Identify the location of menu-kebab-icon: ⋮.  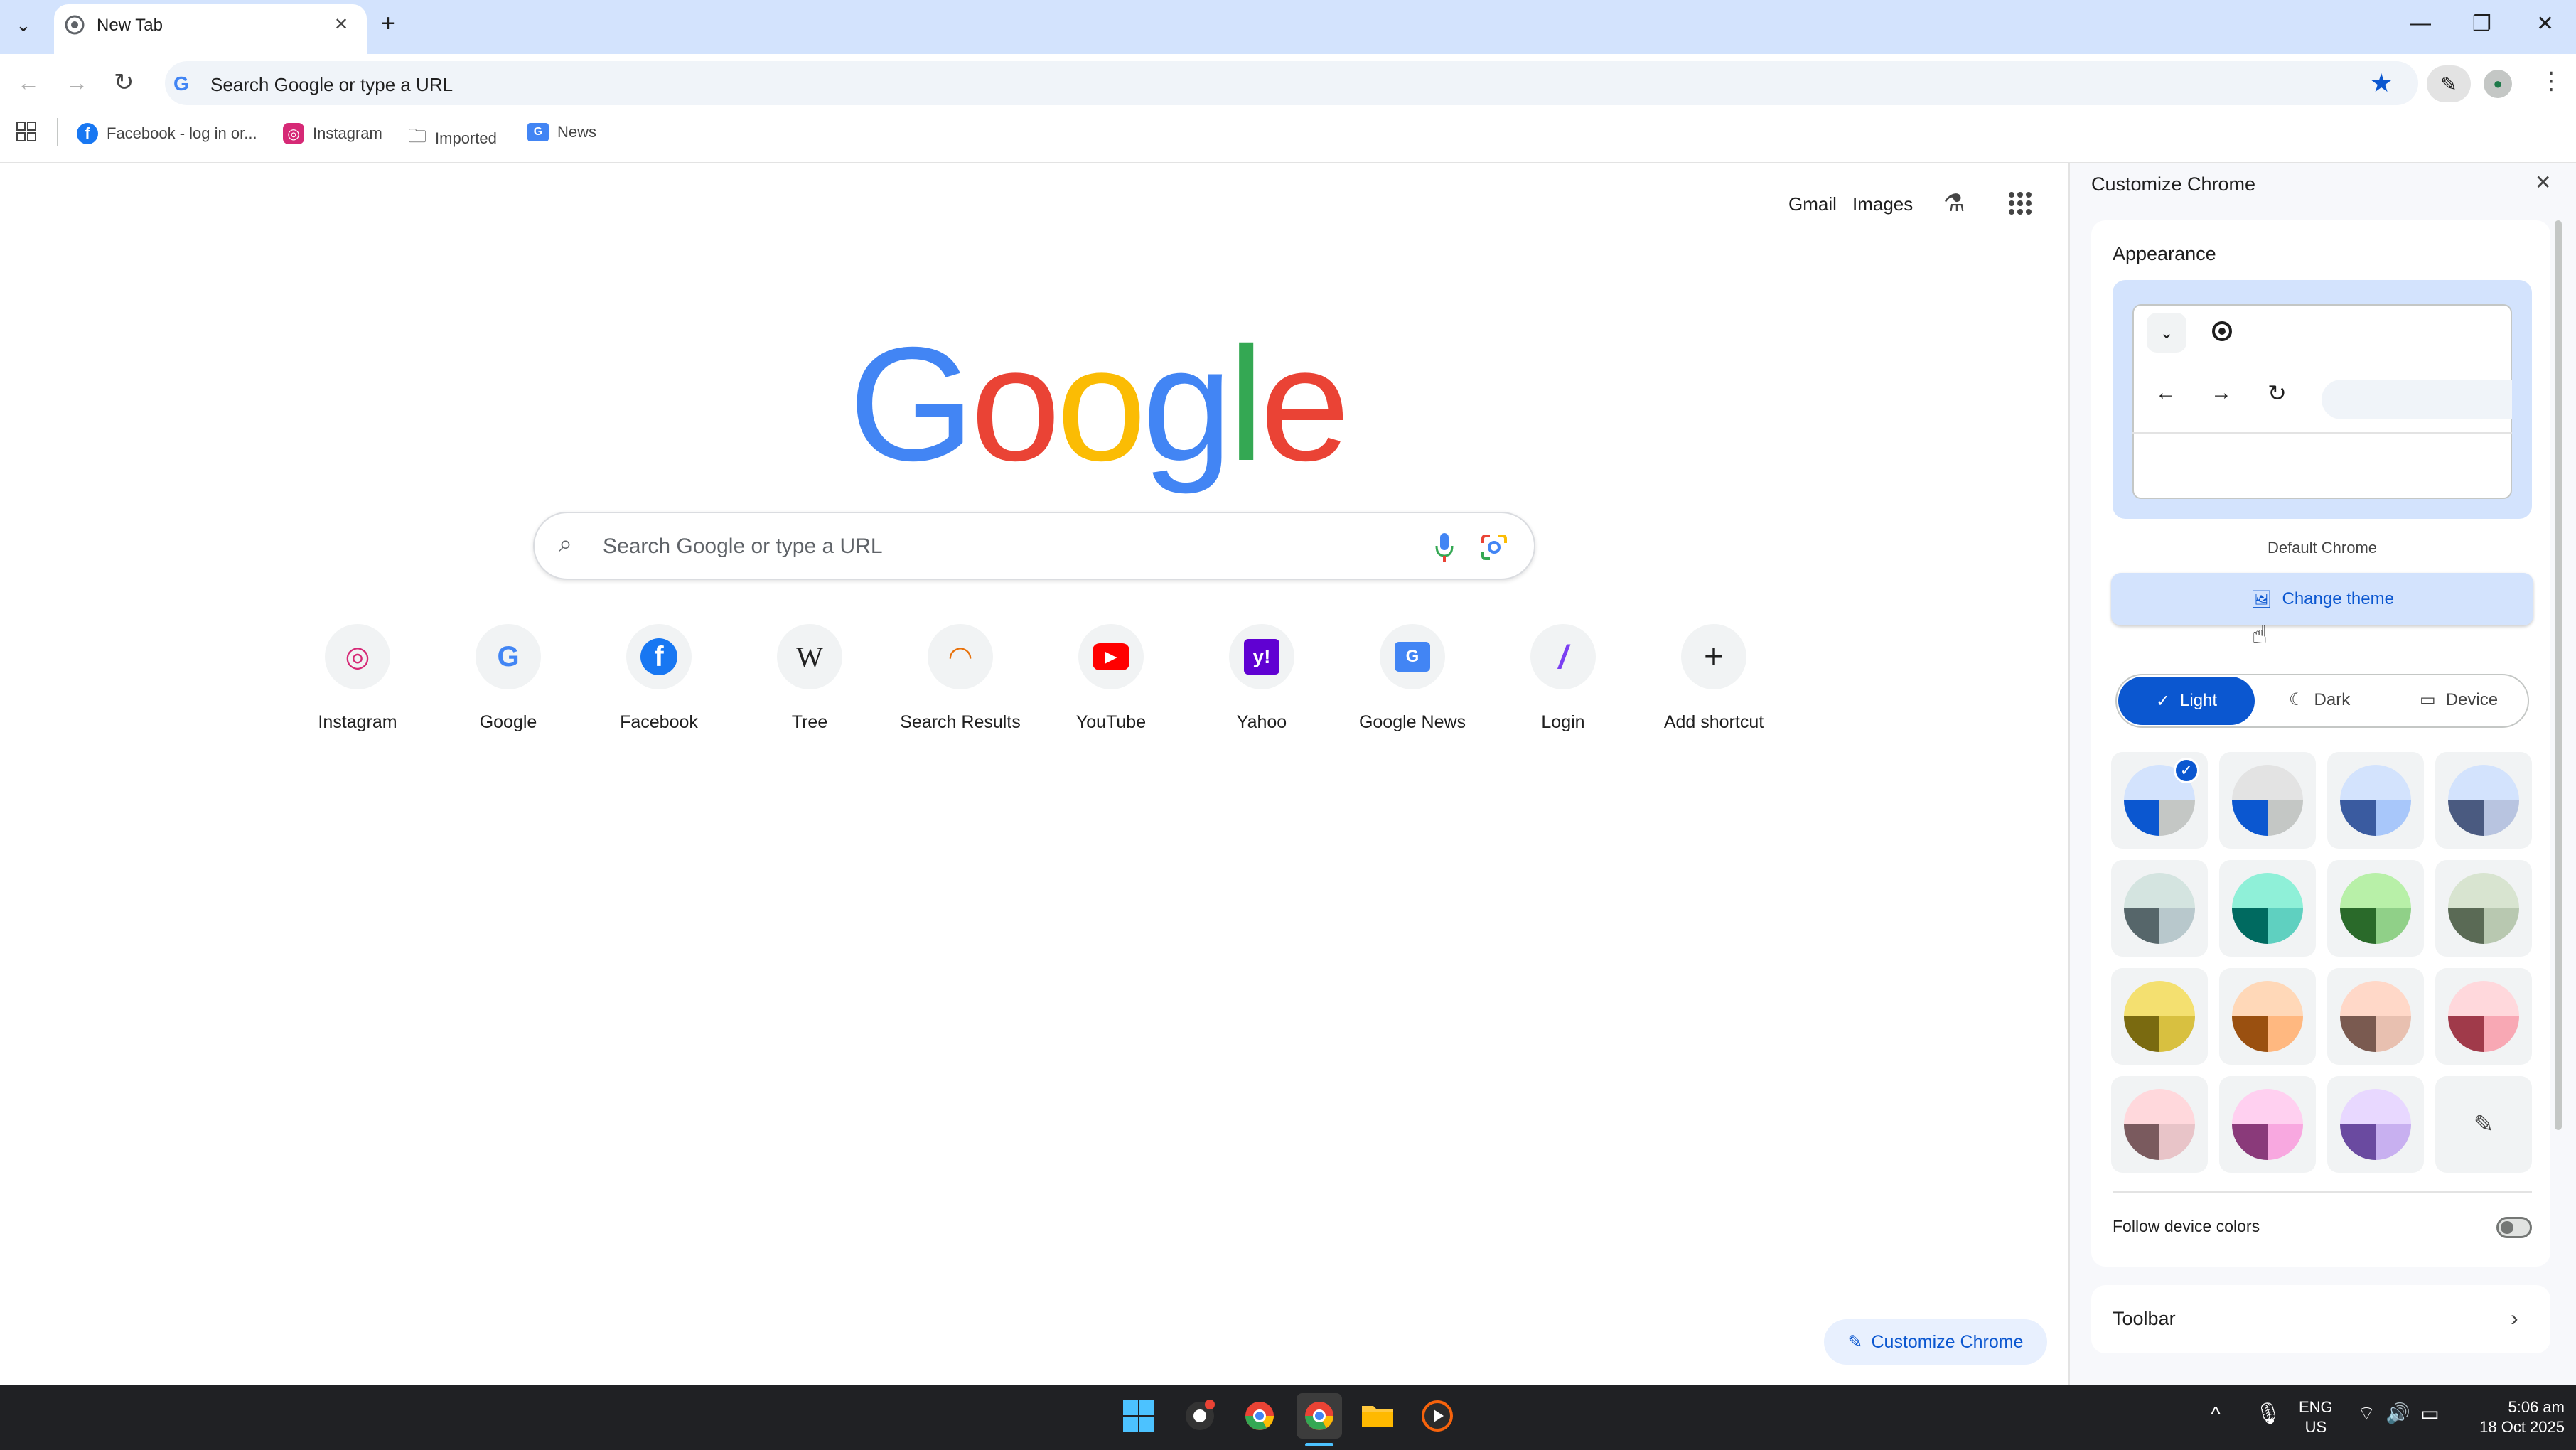
(2551, 81).